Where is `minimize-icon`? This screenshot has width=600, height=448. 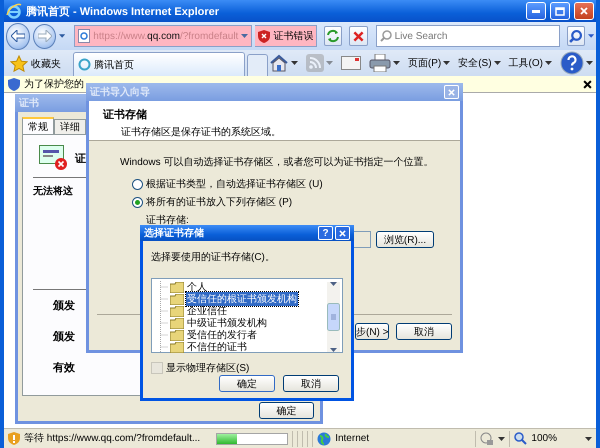 minimize-icon is located at coordinates (536, 11).